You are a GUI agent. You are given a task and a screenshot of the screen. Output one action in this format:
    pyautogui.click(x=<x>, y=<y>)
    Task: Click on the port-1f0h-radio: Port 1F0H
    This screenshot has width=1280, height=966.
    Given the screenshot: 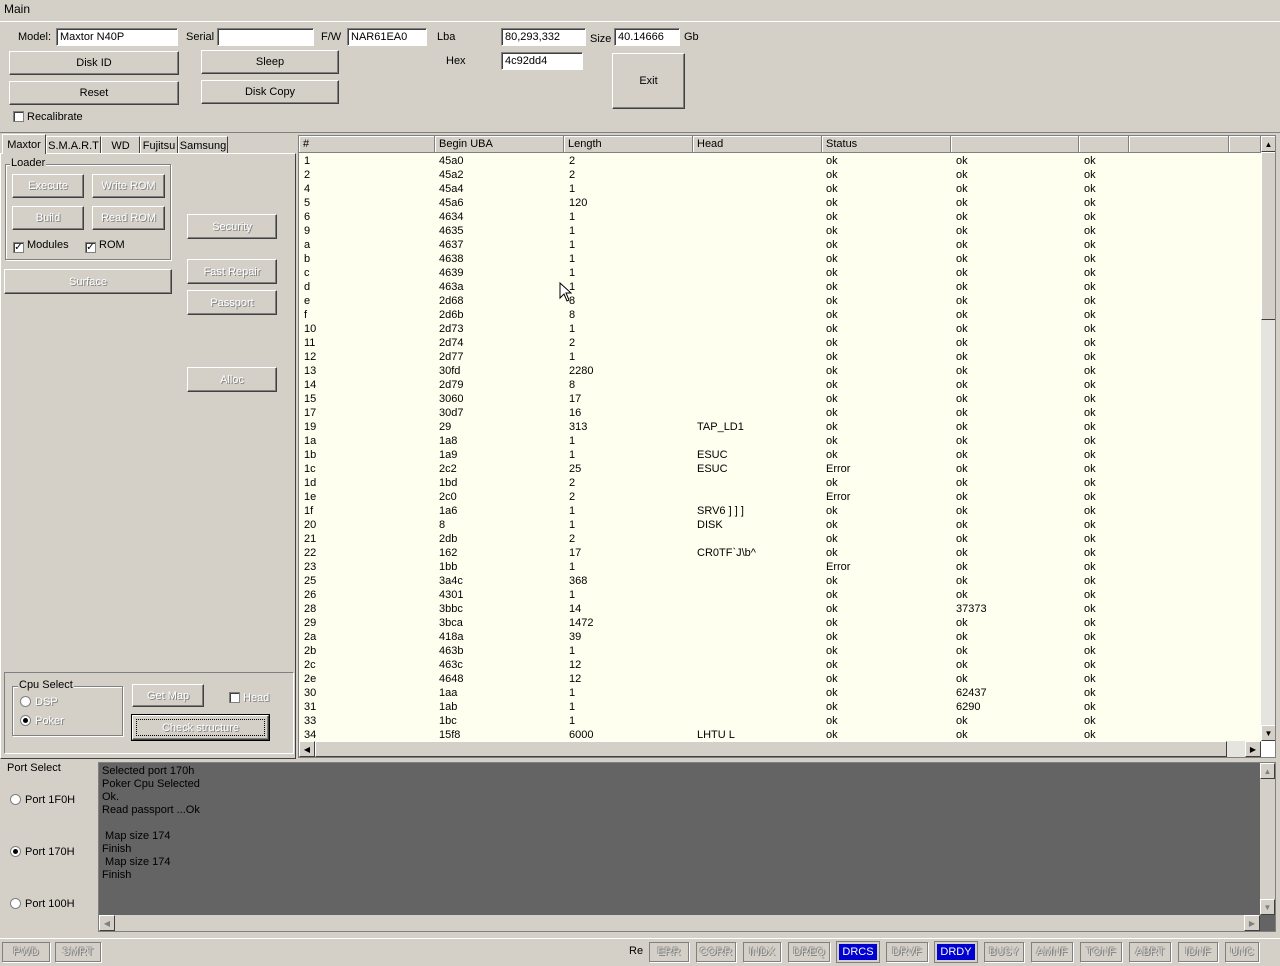 What is the action you would take?
    pyautogui.click(x=42, y=800)
    